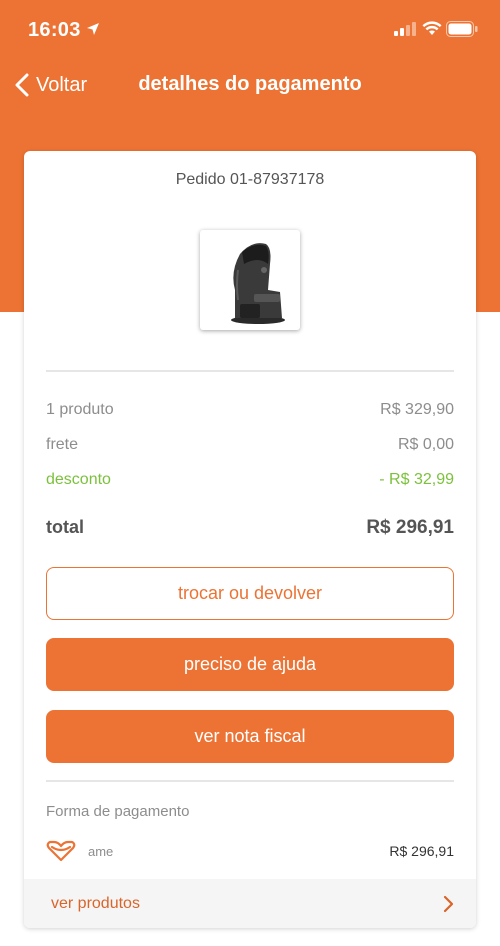  What do you see at coordinates (250, 736) in the screenshot?
I see `view-invoice-button: ver nota fiscal` at bounding box center [250, 736].